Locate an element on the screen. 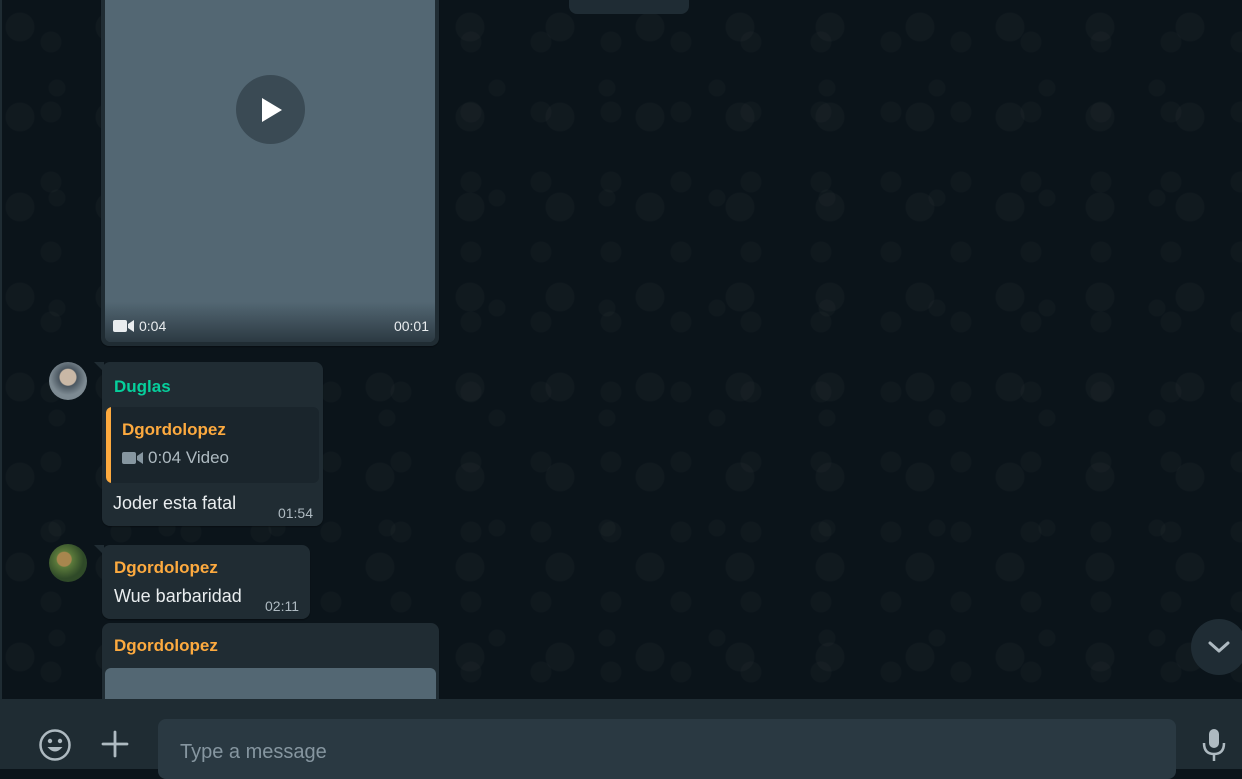  scroll-down-button is located at coordinates (1216, 647).